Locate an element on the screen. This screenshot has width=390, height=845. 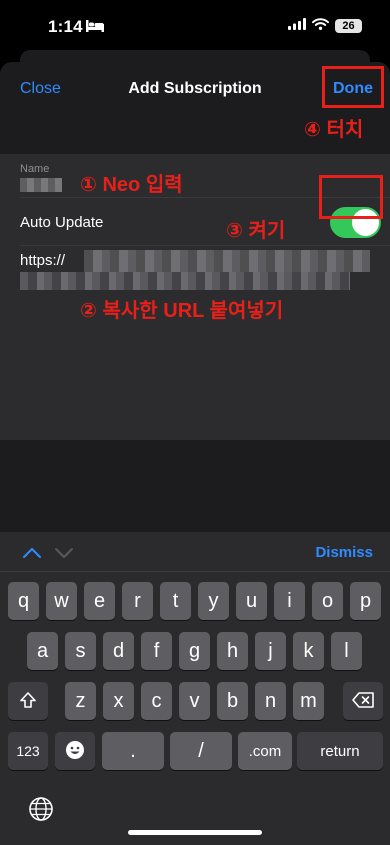
backspace-key is located at coordinates (363, 701).